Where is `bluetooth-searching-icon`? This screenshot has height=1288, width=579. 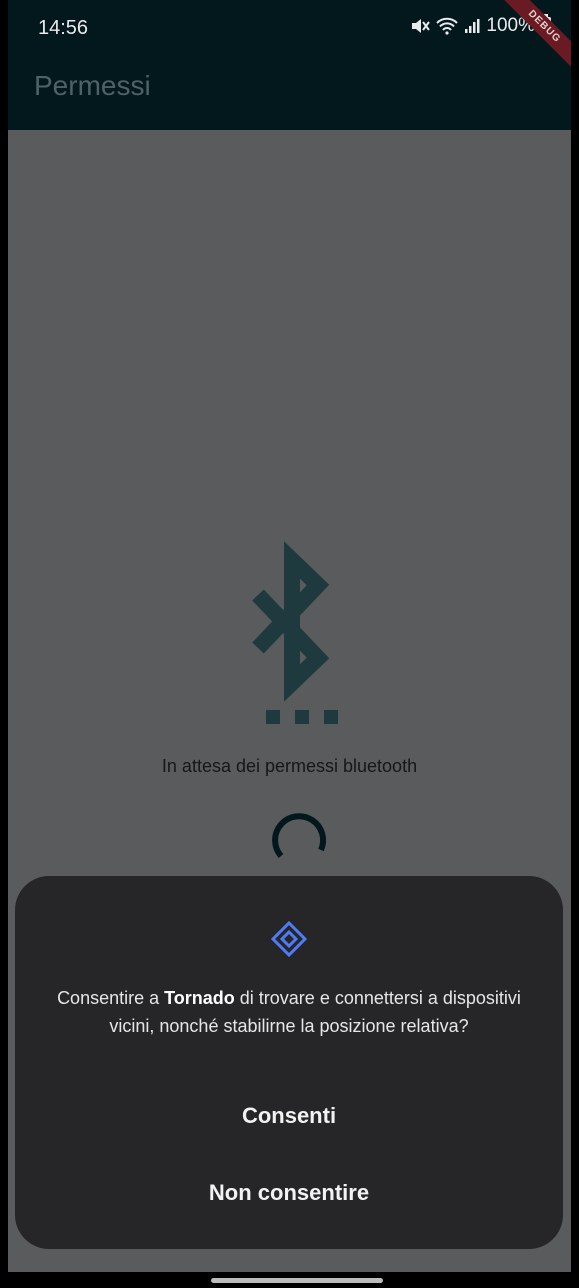
bluetooth-searching-icon is located at coordinates (291, 637).